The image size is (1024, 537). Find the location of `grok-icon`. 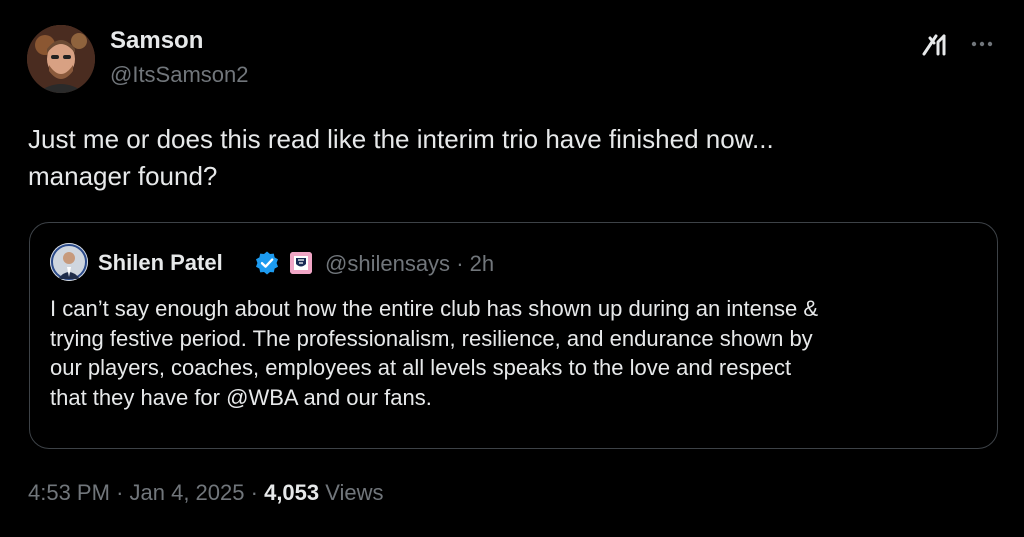

grok-icon is located at coordinates (936, 44).